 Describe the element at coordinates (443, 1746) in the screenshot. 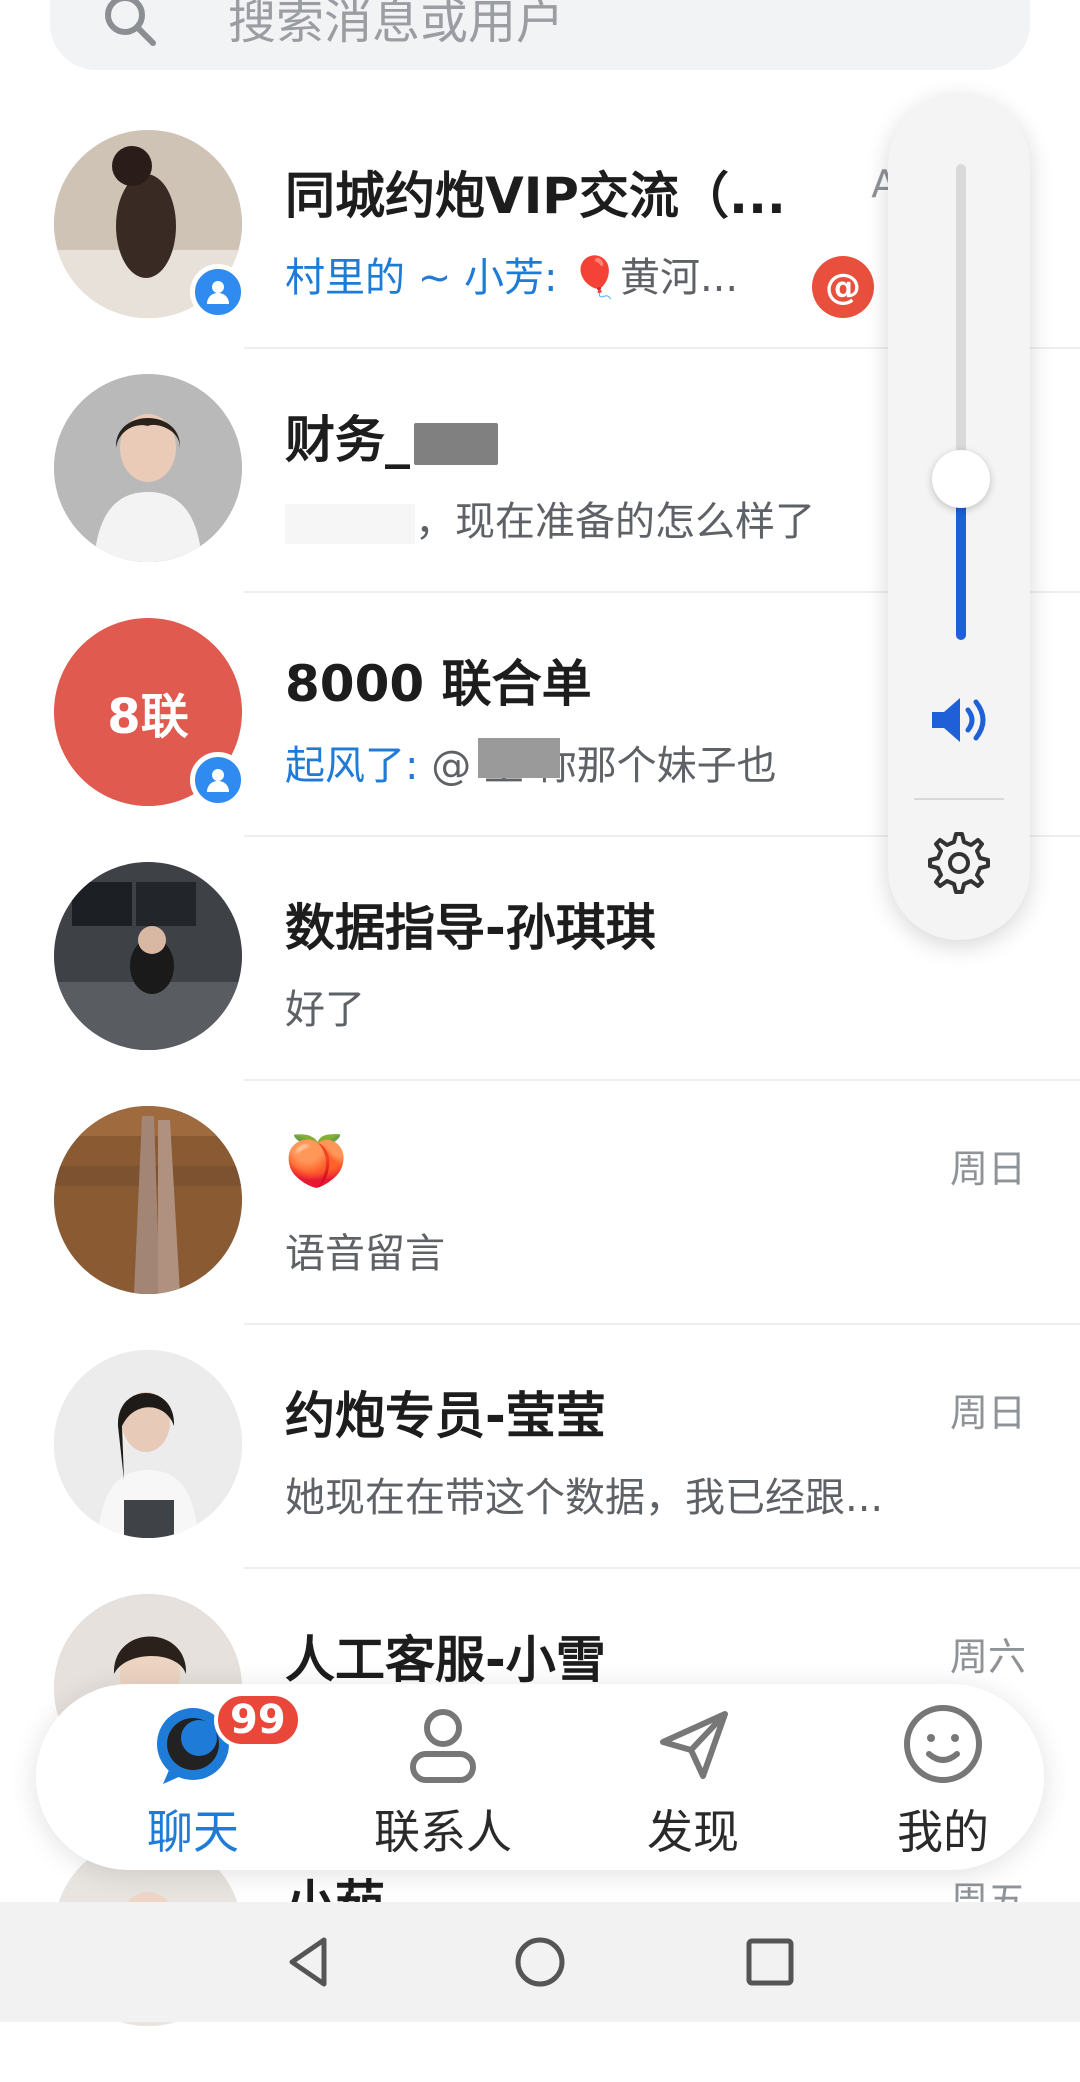

I see `contacts-icon` at that location.